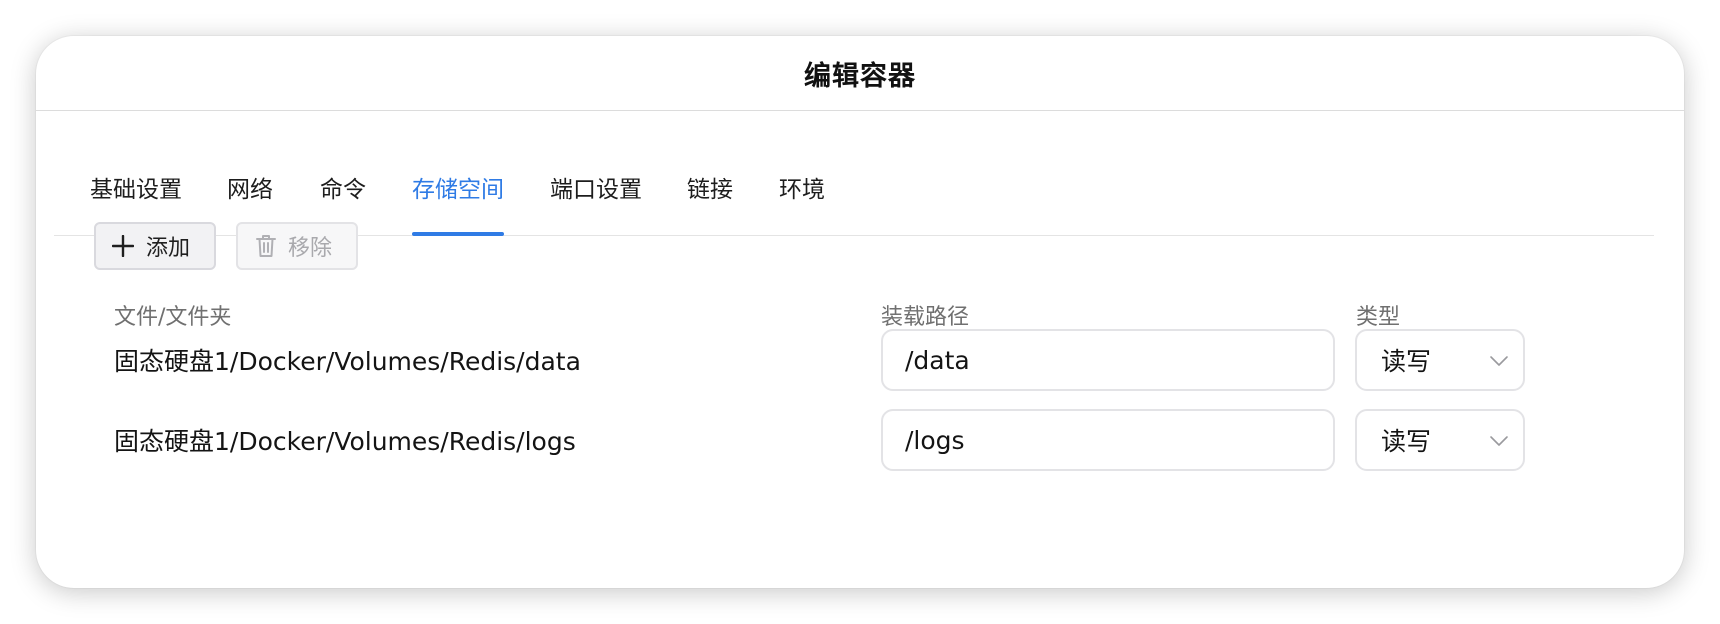 This screenshot has width=1720, height=624. What do you see at coordinates (347, 361) in the screenshot?
I see `row-1-file-path: 固态硬盘1/Docker/Volumes/Redis/data` at bounding box center [347, 361].